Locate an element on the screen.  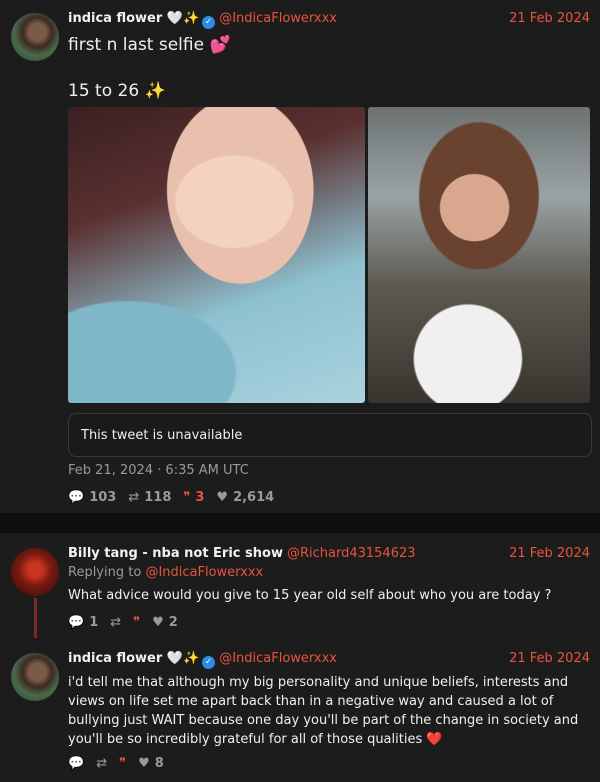
like-count: ♥ 8 is located at coordinates (151, 763).